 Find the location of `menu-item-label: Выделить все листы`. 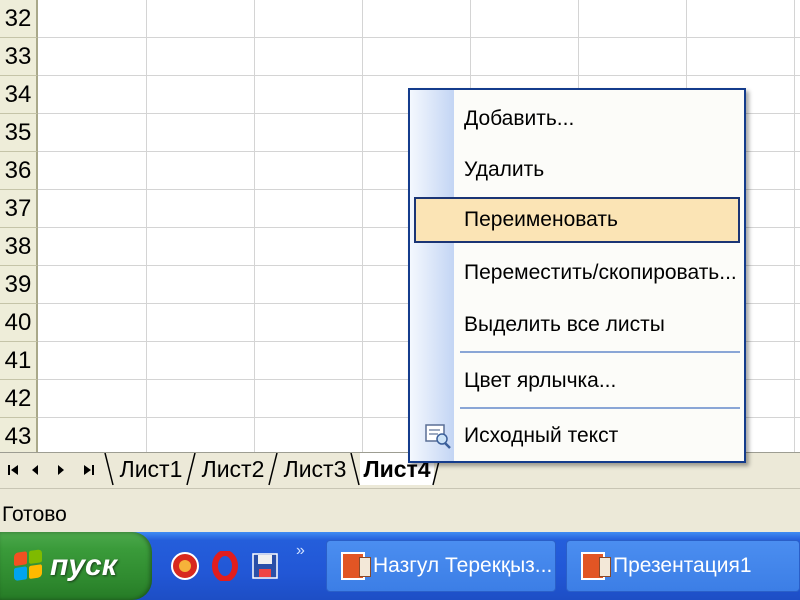

menu-item-label: Выделить все листы is located at coordinates (564, 324).